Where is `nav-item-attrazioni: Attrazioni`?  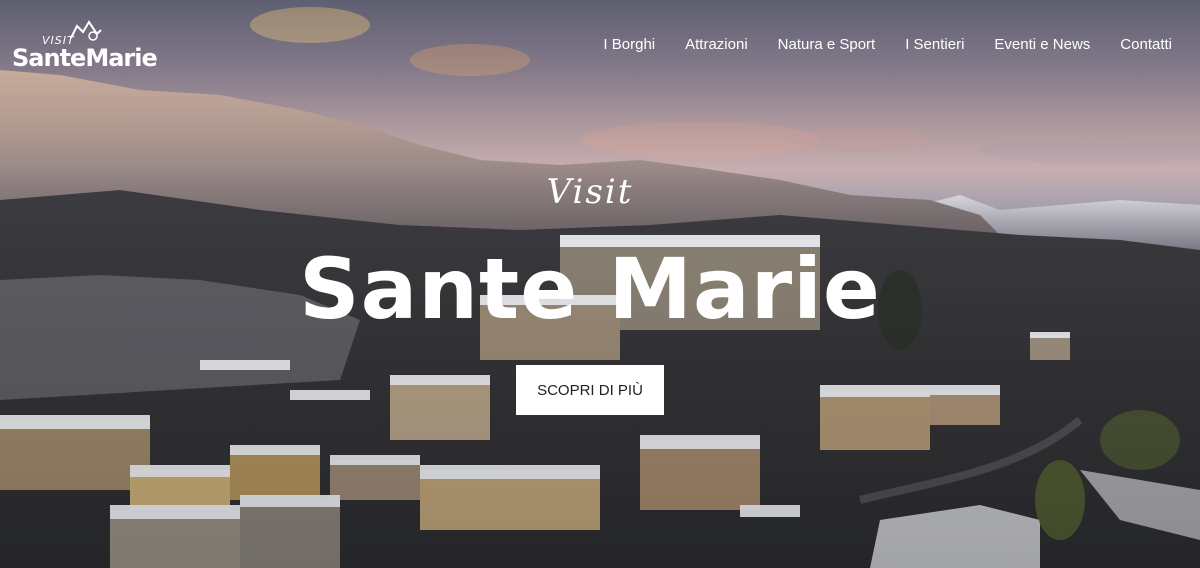
nav-item-attrazioni: Attrazioni is located at coordinates (716, 44).